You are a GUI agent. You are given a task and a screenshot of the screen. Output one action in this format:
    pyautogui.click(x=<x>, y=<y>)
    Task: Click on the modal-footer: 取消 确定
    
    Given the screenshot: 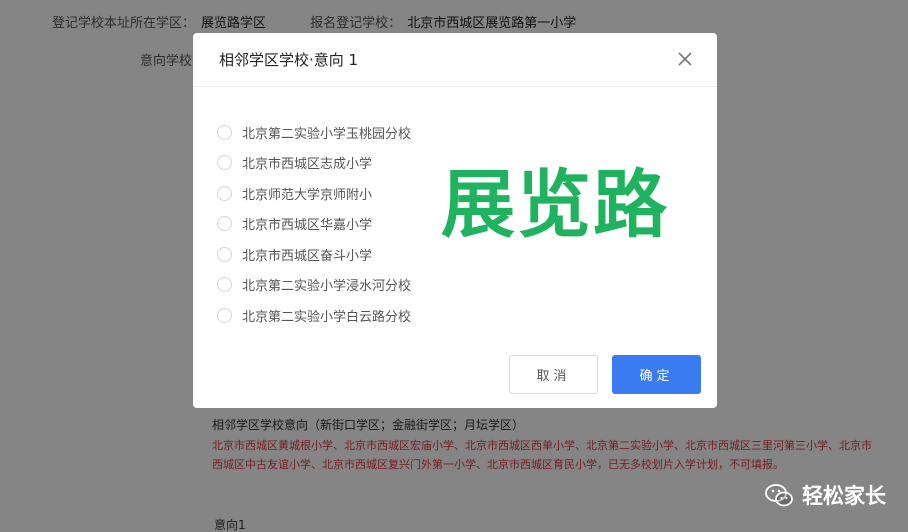 What is the action you would take?
    pyautogui.click(x=605, y=374)
    